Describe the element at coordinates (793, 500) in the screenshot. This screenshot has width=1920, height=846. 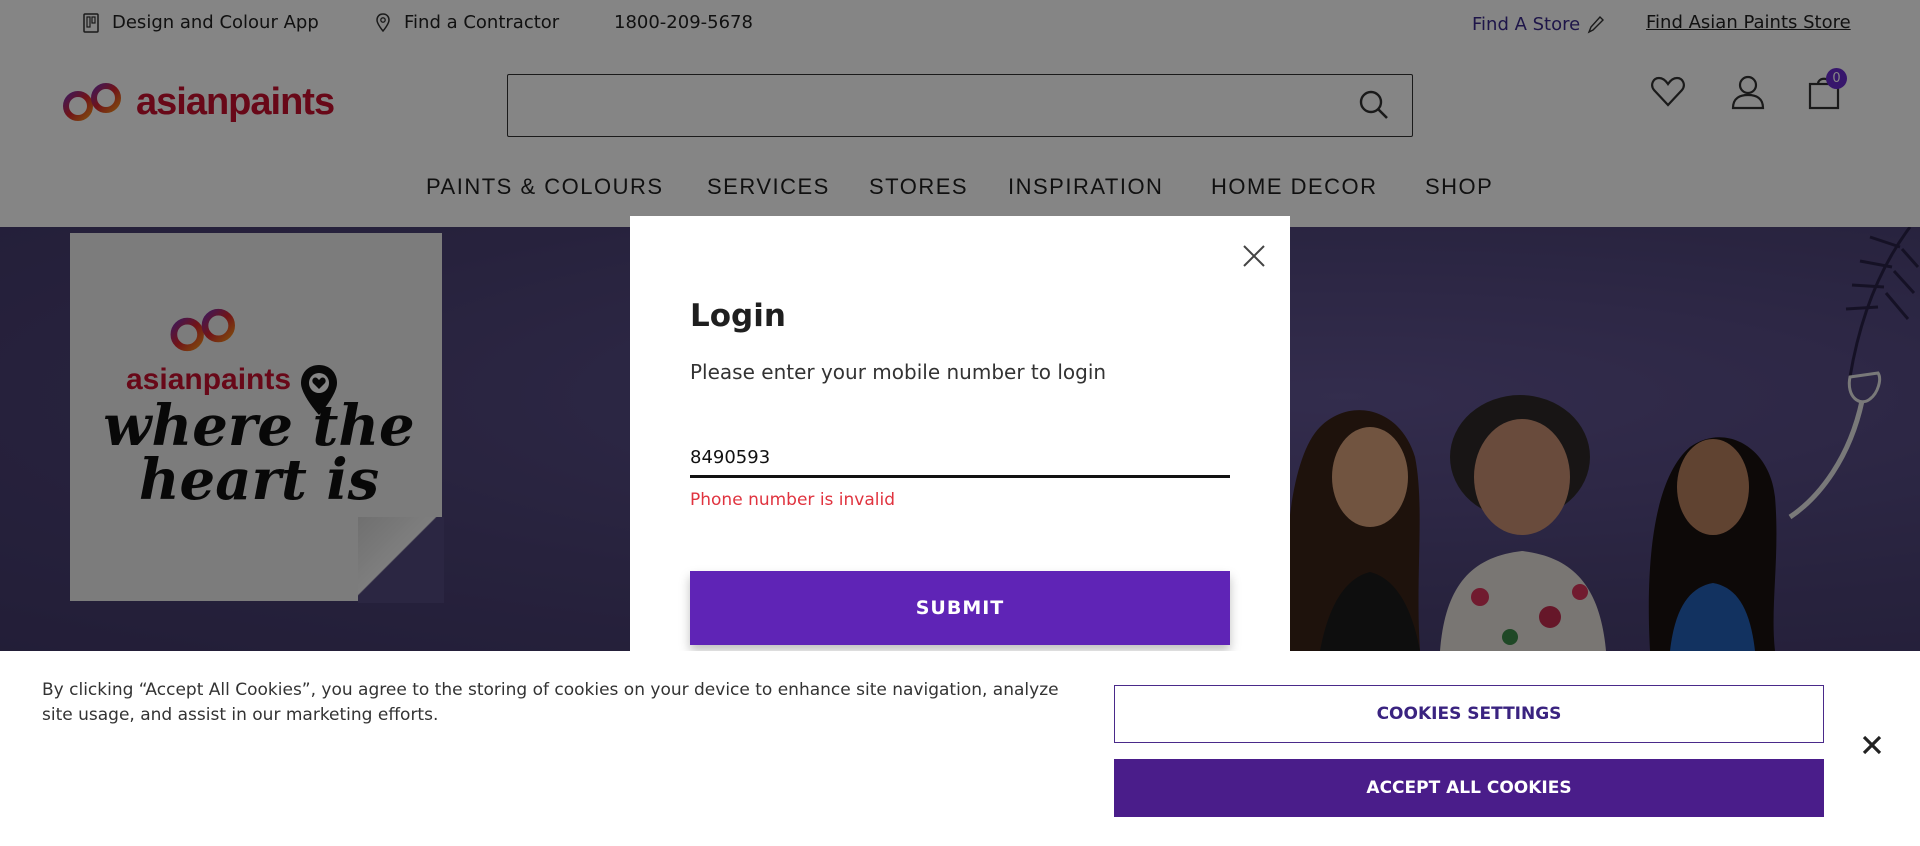
I see `phone-error-message: Phone number is invalid` at that location.